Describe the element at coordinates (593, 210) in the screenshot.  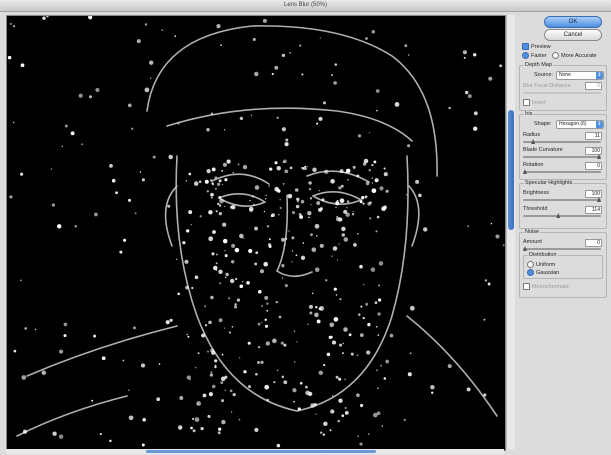
I see `threshold-field: 114` at that location.